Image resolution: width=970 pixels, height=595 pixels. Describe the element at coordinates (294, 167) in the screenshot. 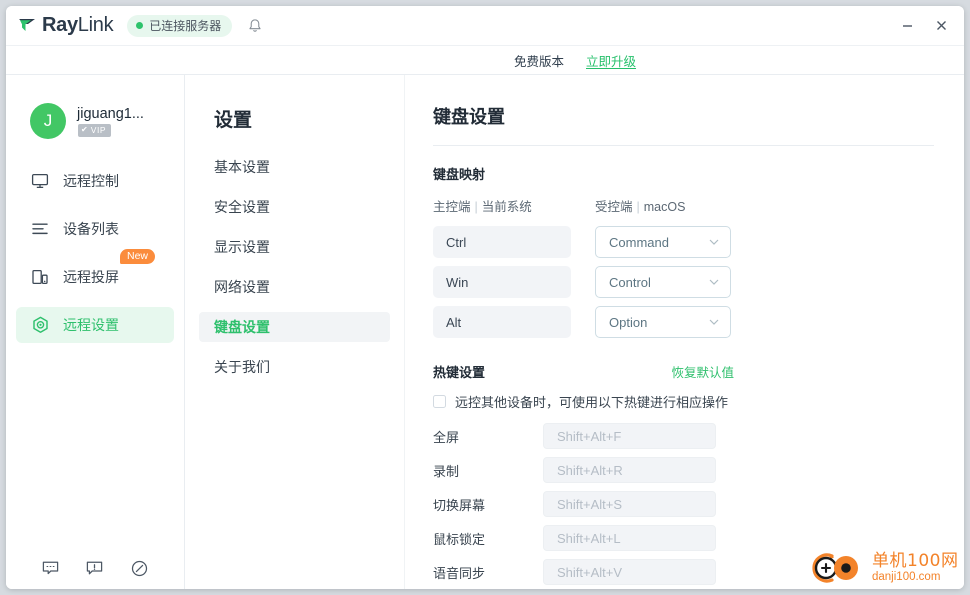

I see `settings-item-basic: 基本设置` at that location.